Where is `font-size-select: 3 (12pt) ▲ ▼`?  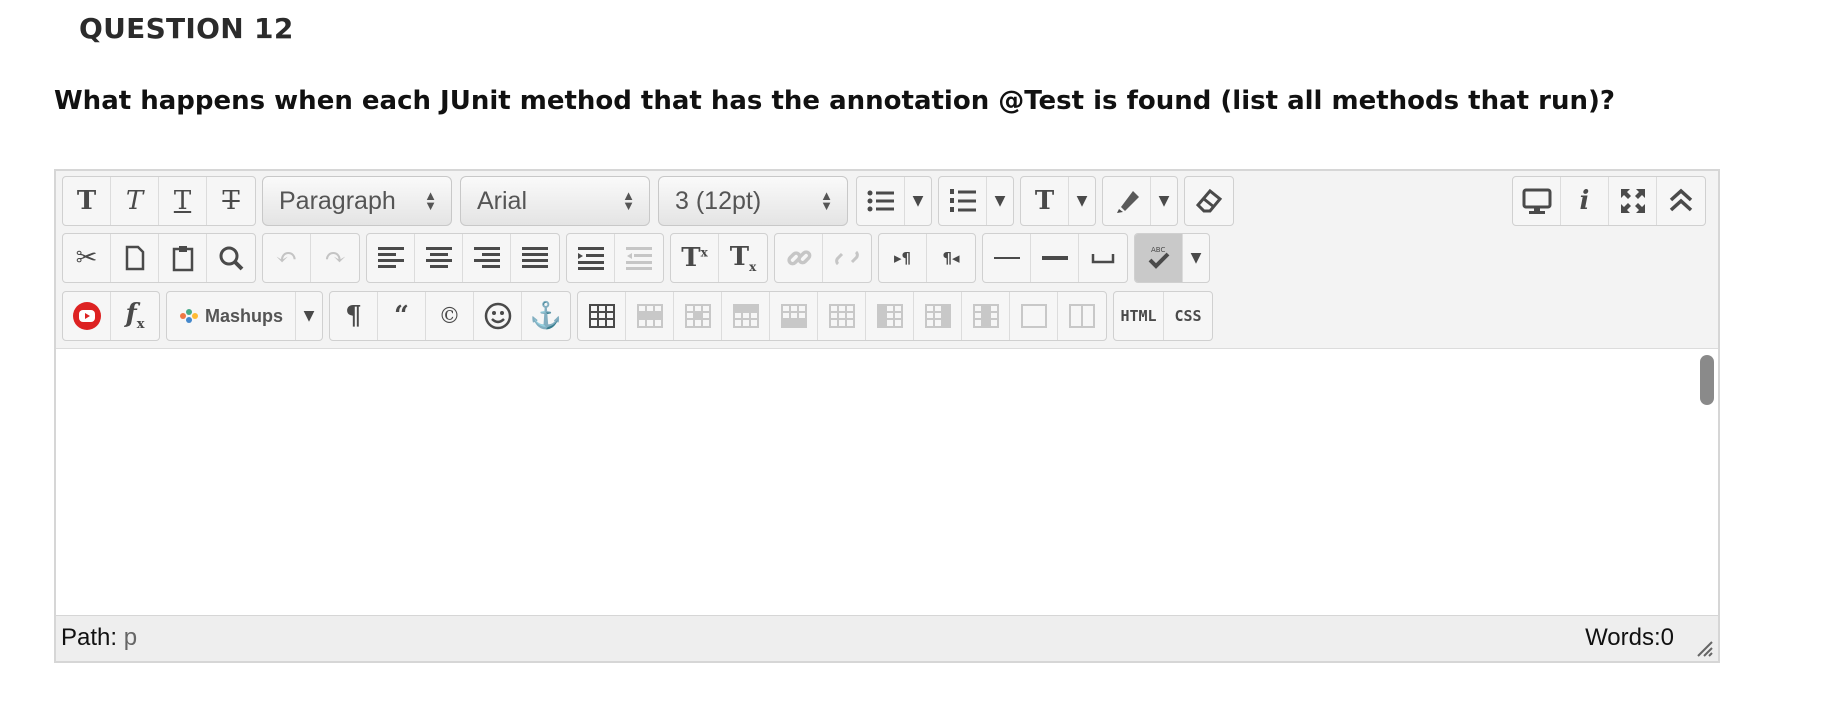 font-size-select: 3 (12pt) ▲ ▼ is located at coordinates (753, 201).